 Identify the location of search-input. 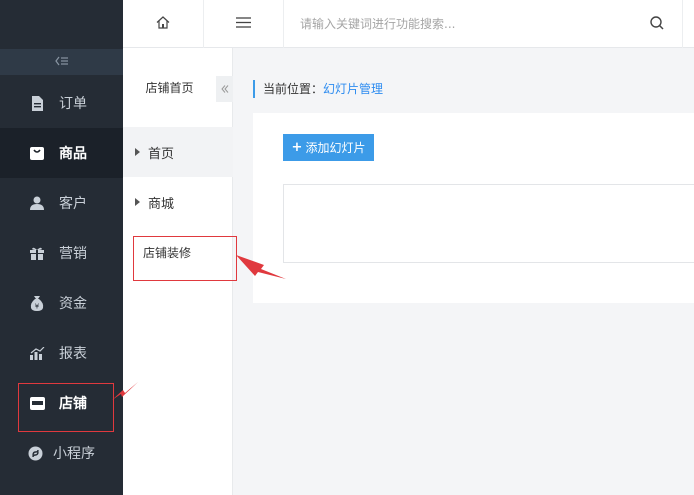
(470, 24).